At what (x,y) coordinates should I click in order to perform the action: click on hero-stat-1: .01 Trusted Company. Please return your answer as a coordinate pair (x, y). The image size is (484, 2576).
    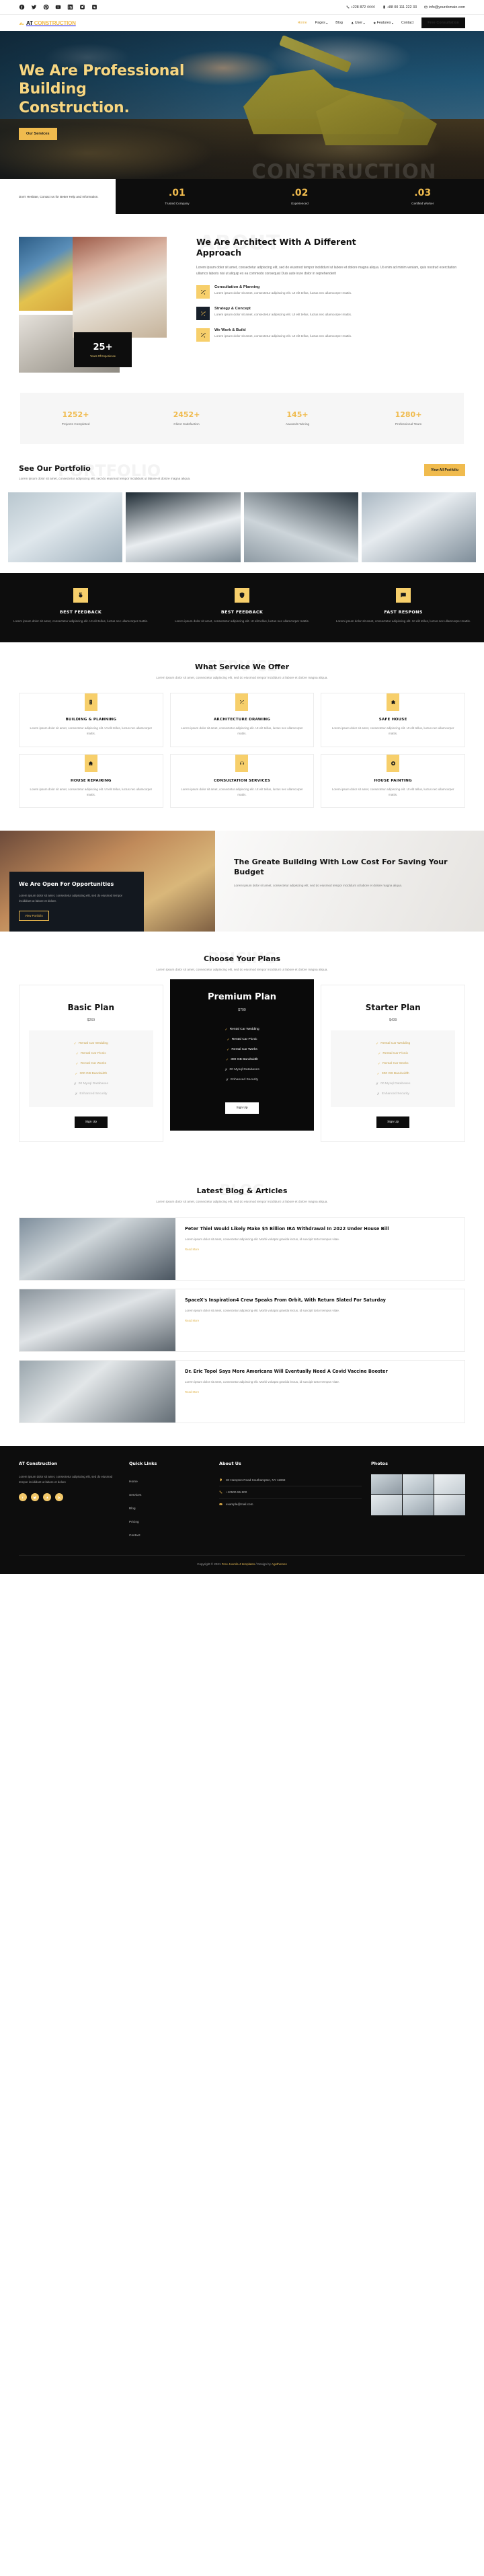
    Looking at the image, I should click on (177, 196).